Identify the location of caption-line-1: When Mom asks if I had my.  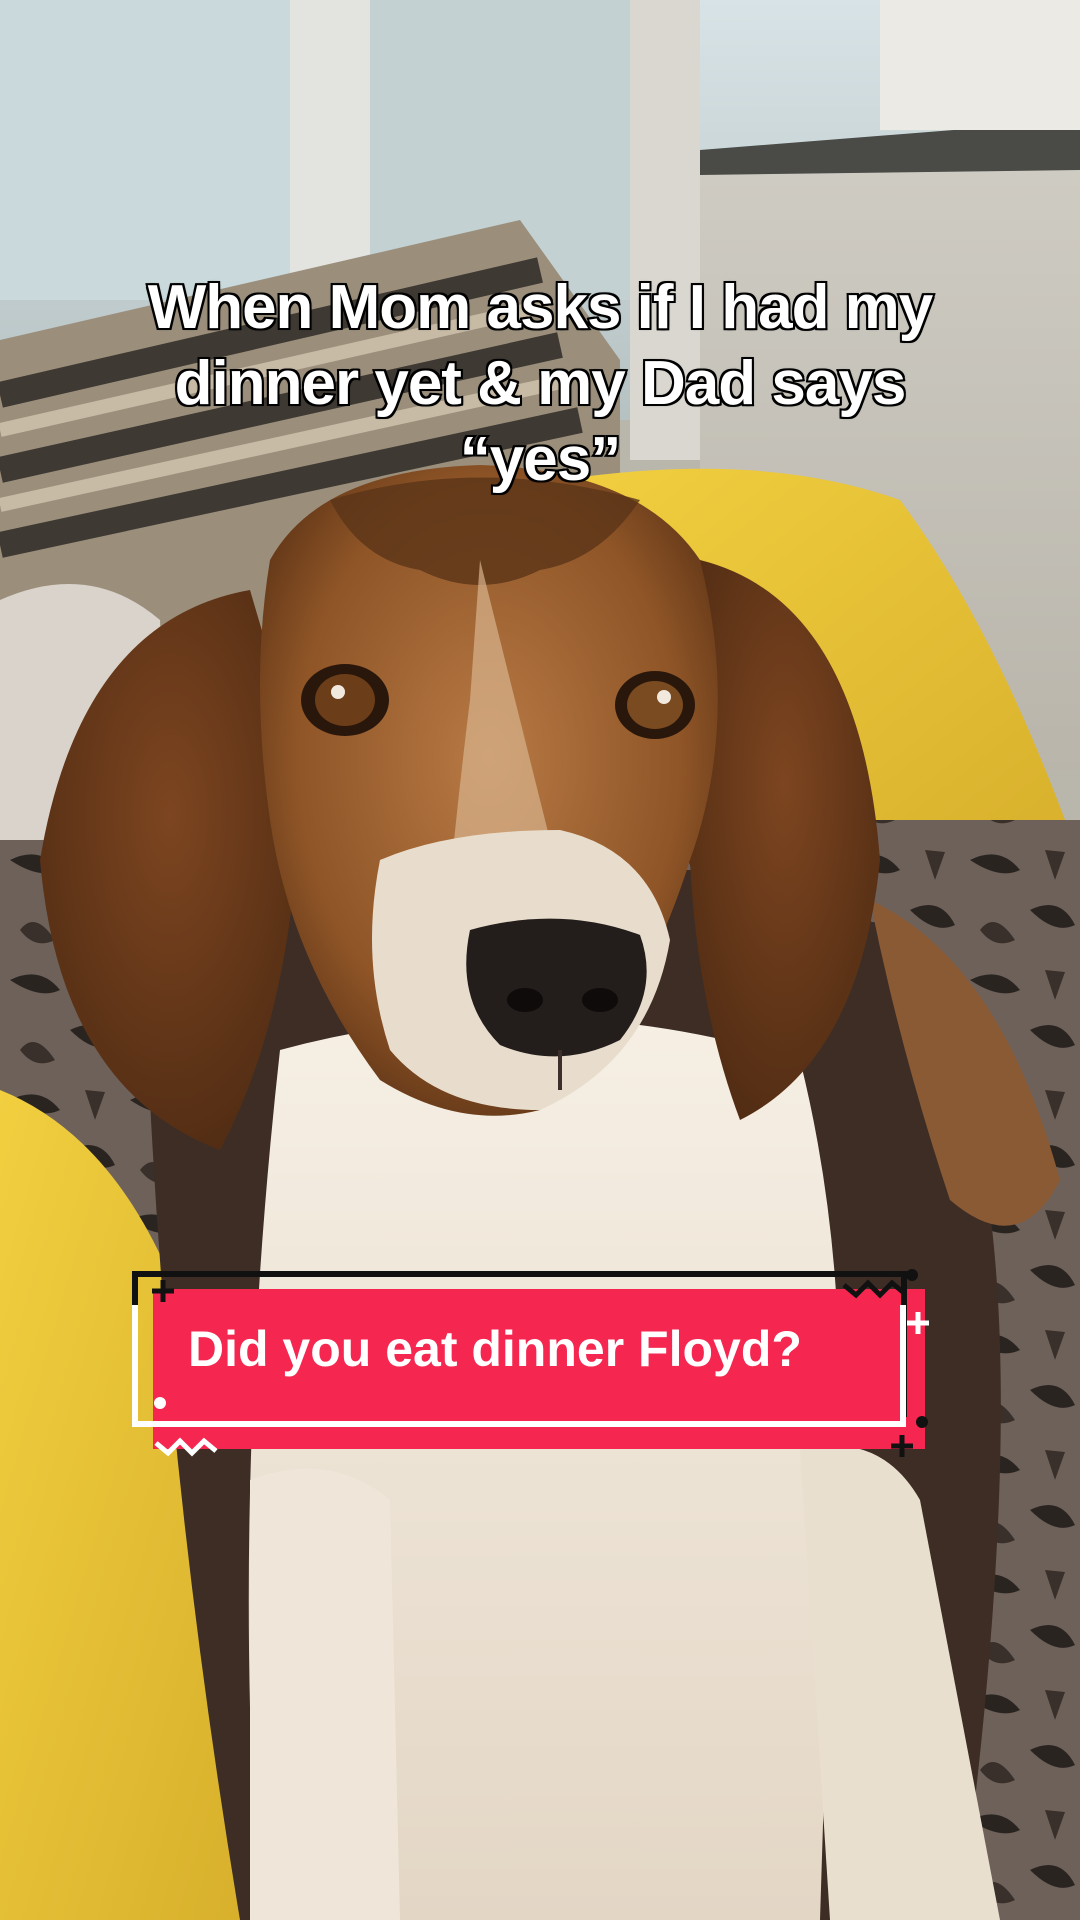
(541, 307).